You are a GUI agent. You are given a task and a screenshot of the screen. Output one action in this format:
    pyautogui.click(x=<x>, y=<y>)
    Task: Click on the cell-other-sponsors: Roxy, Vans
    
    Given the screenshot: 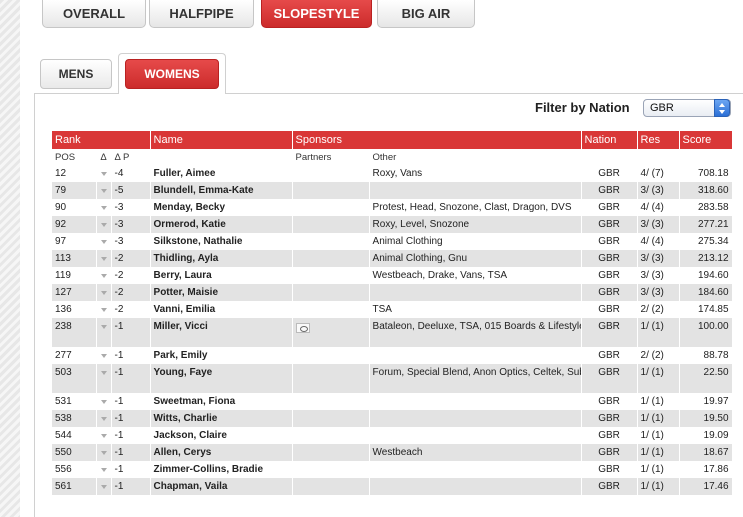 What is the action you would take?
    pyautogui.click(x=475, y=173)
    